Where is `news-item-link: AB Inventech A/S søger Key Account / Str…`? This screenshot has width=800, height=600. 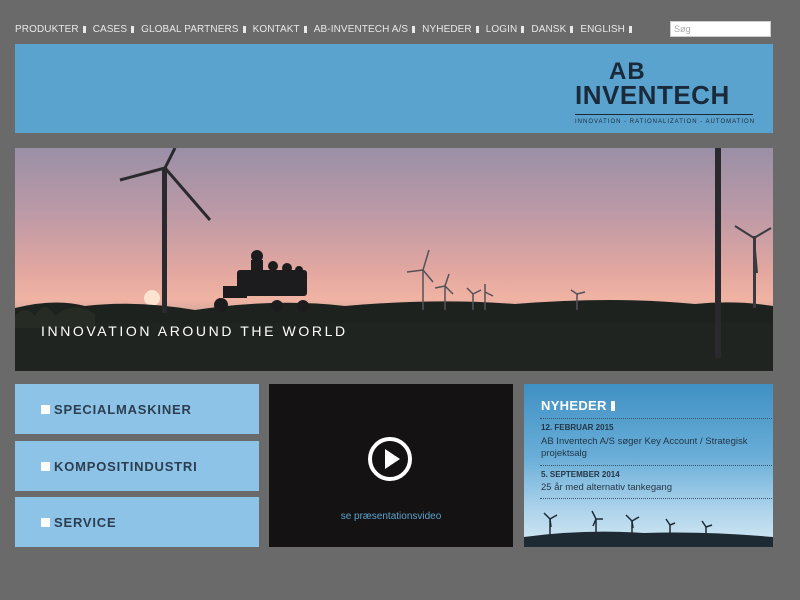
news-item-link: AB Inventech A/S søger Key Account / Str… is located at coordinates (654, 448).